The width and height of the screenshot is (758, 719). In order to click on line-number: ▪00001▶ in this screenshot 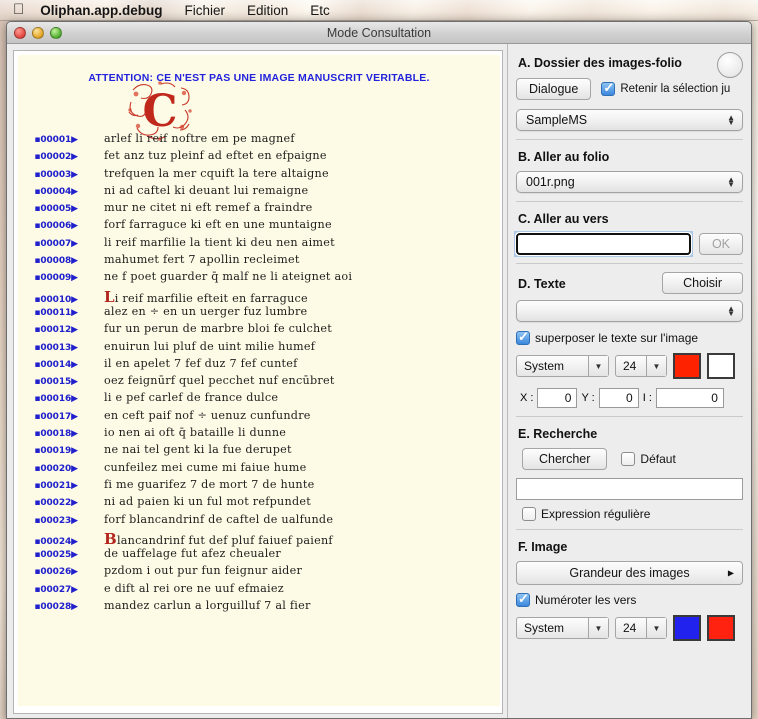, I will do `click(48, 140)`.